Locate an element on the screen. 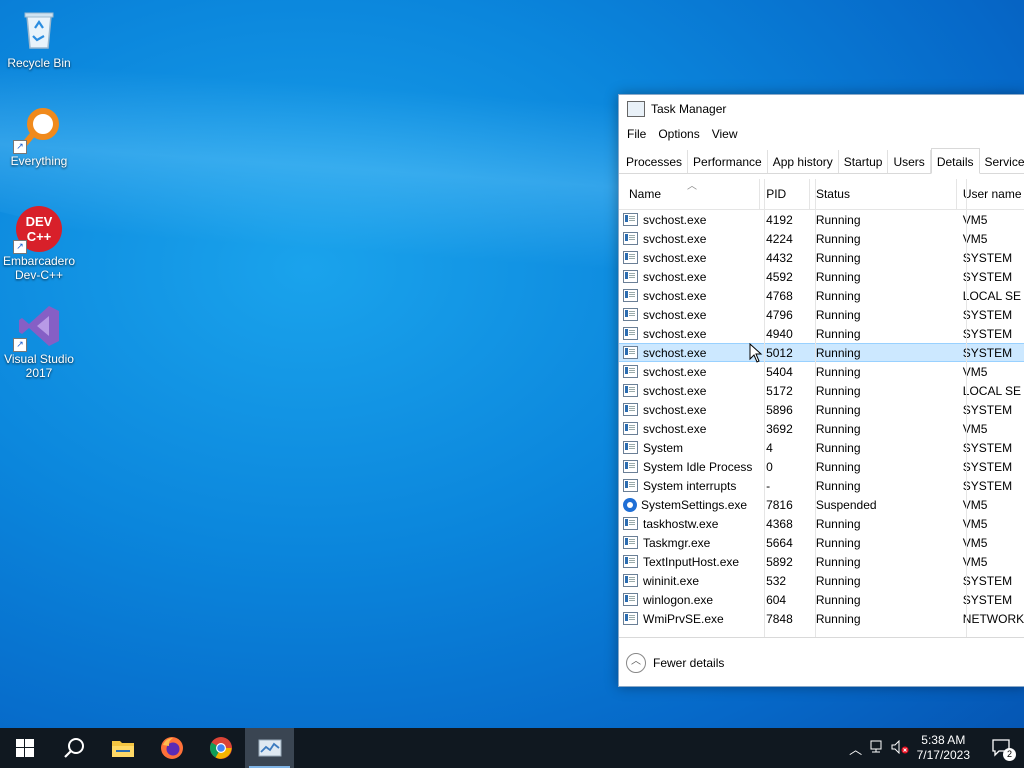  table-row: svchost.exe 4592 Running SYSTEM is located at coordinates (821, 276).